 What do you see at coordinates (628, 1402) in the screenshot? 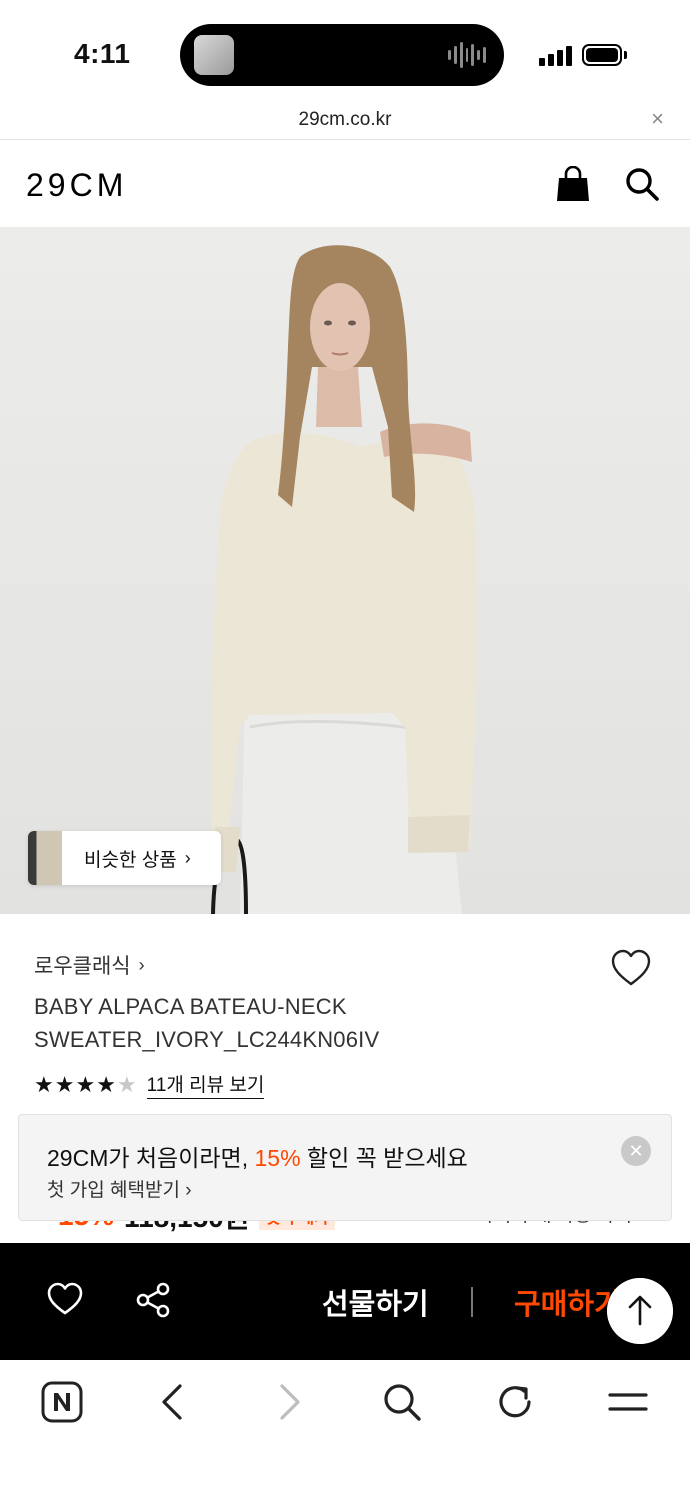
I see `menu-icon` at bounding box center [628, 1402].